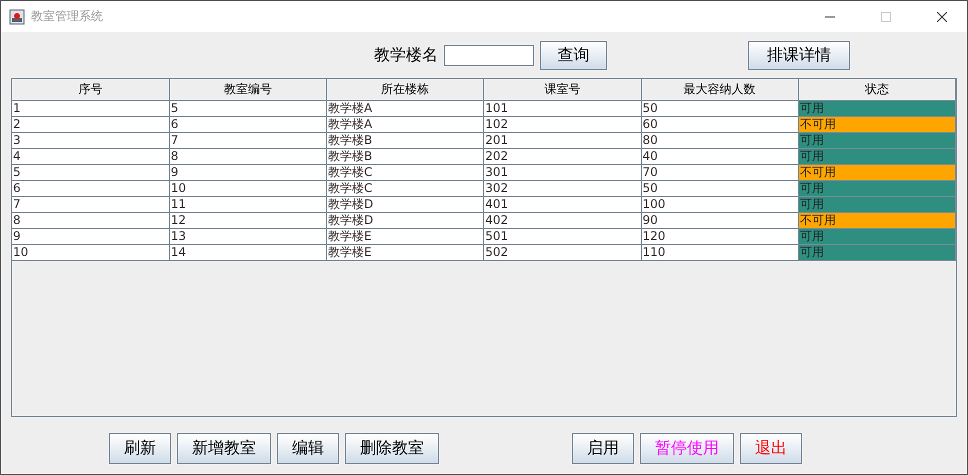 This screenshot has height=475, width=968. I want to click on table-cell: 3, so click(91, 140).